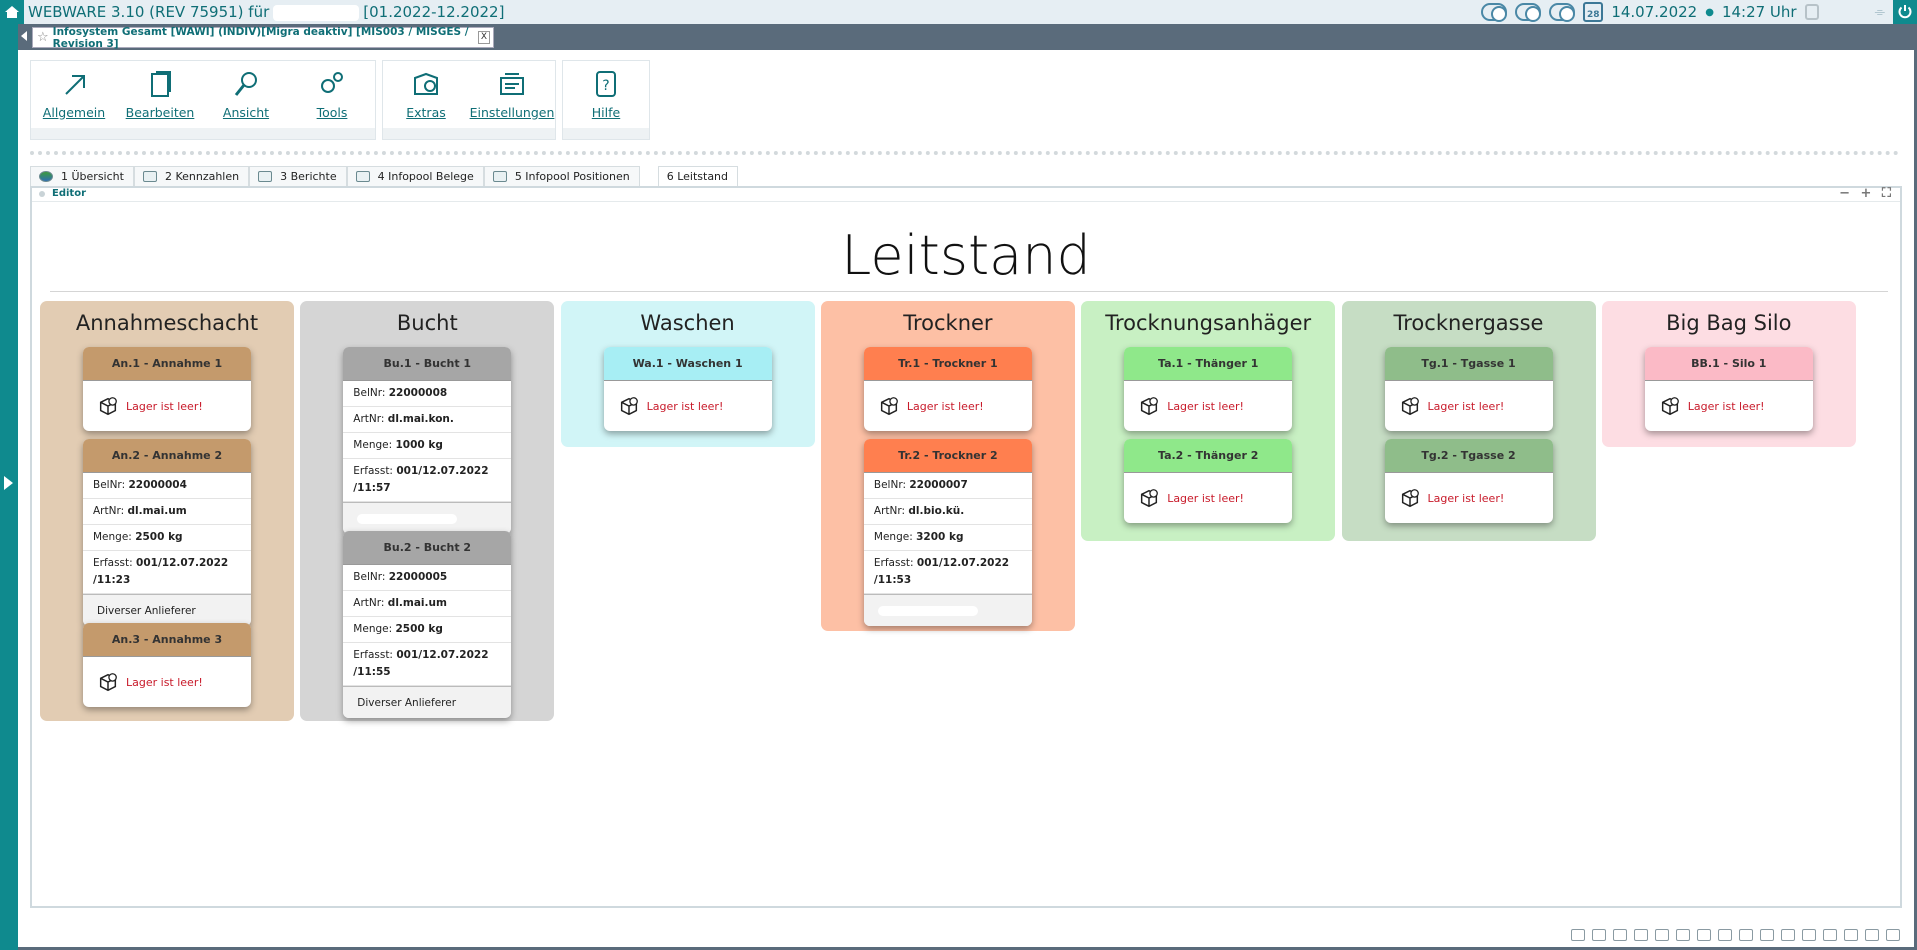 The height and width of the screenshot is (950, 1917). I want to click on station-card: Tg.2 - Tgasse 2 Lager ist leer!, so click(1468, 481).